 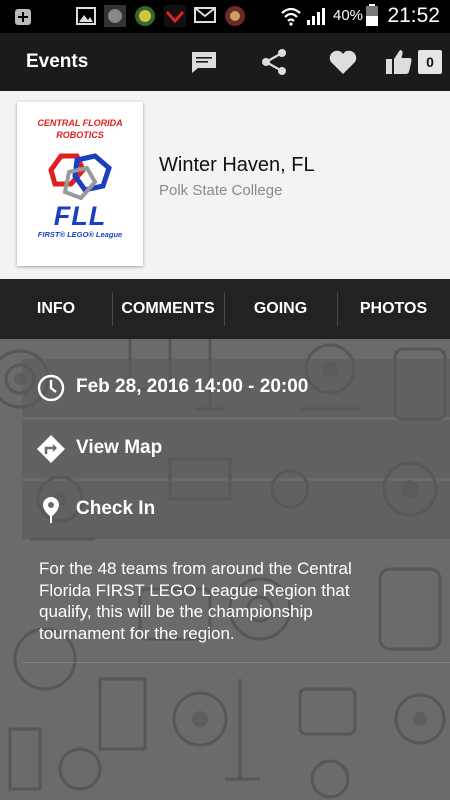 What do you see at coordinates (51, 388) in the screenshot?
I see `clock-icon` at bounding box center [51, 388].